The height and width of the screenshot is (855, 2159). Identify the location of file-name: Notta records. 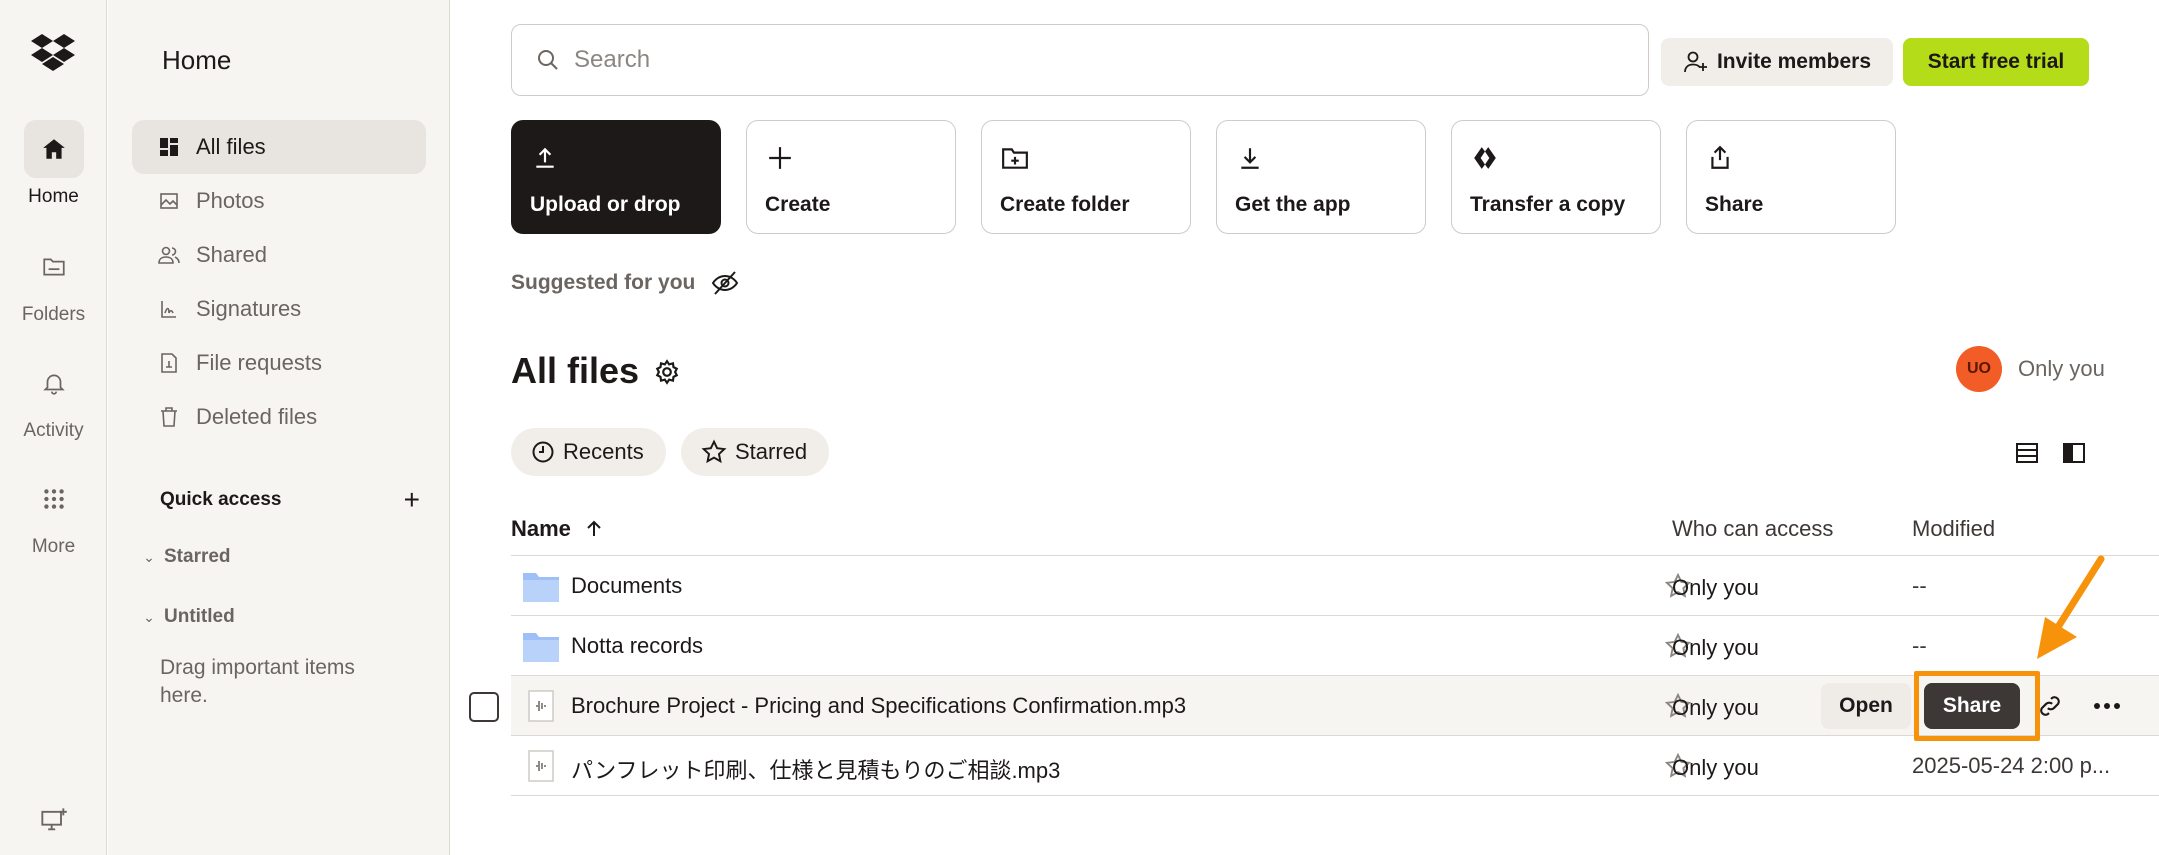
(637, 646).